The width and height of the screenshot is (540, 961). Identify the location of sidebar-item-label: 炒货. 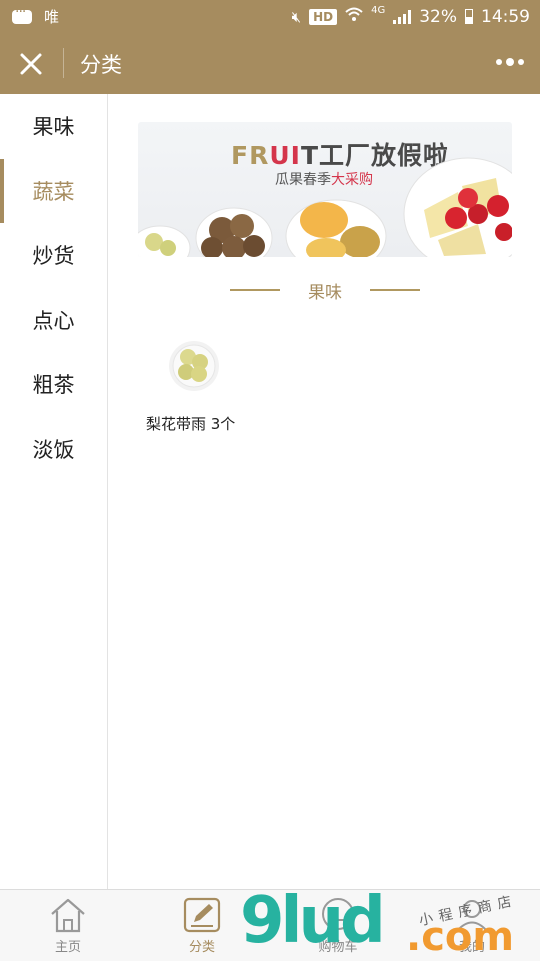
(53, 256).